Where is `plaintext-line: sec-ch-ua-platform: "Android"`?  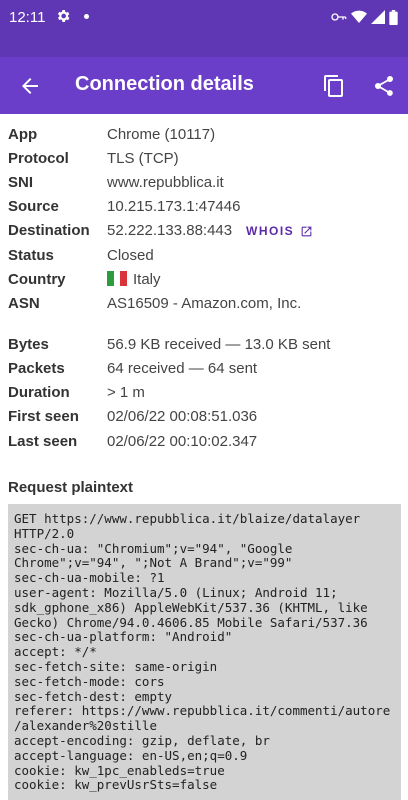 plaintext-line: sec-ch-ua-platform: "Android" is located at coordinates (123, 637).